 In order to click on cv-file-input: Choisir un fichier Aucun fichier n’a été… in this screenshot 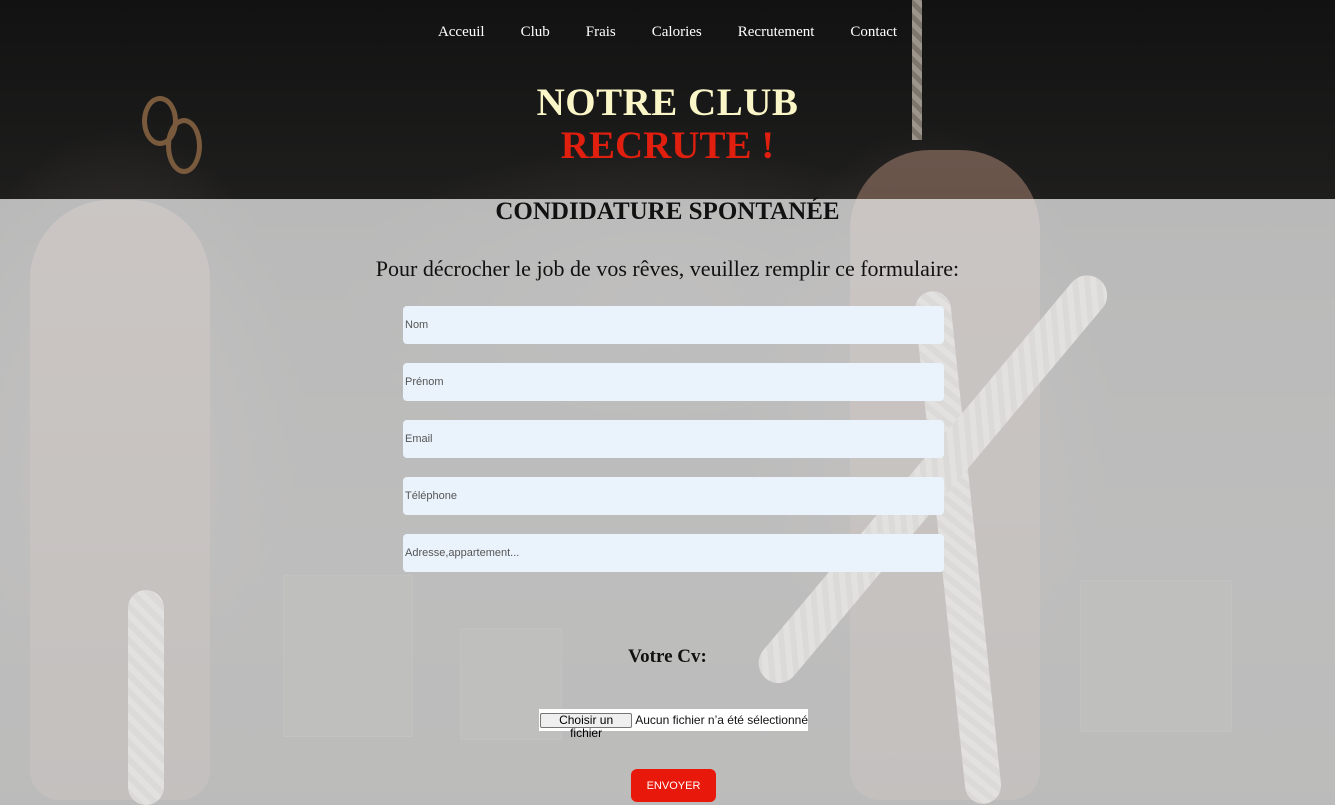, I will do `click(673, 724)`.